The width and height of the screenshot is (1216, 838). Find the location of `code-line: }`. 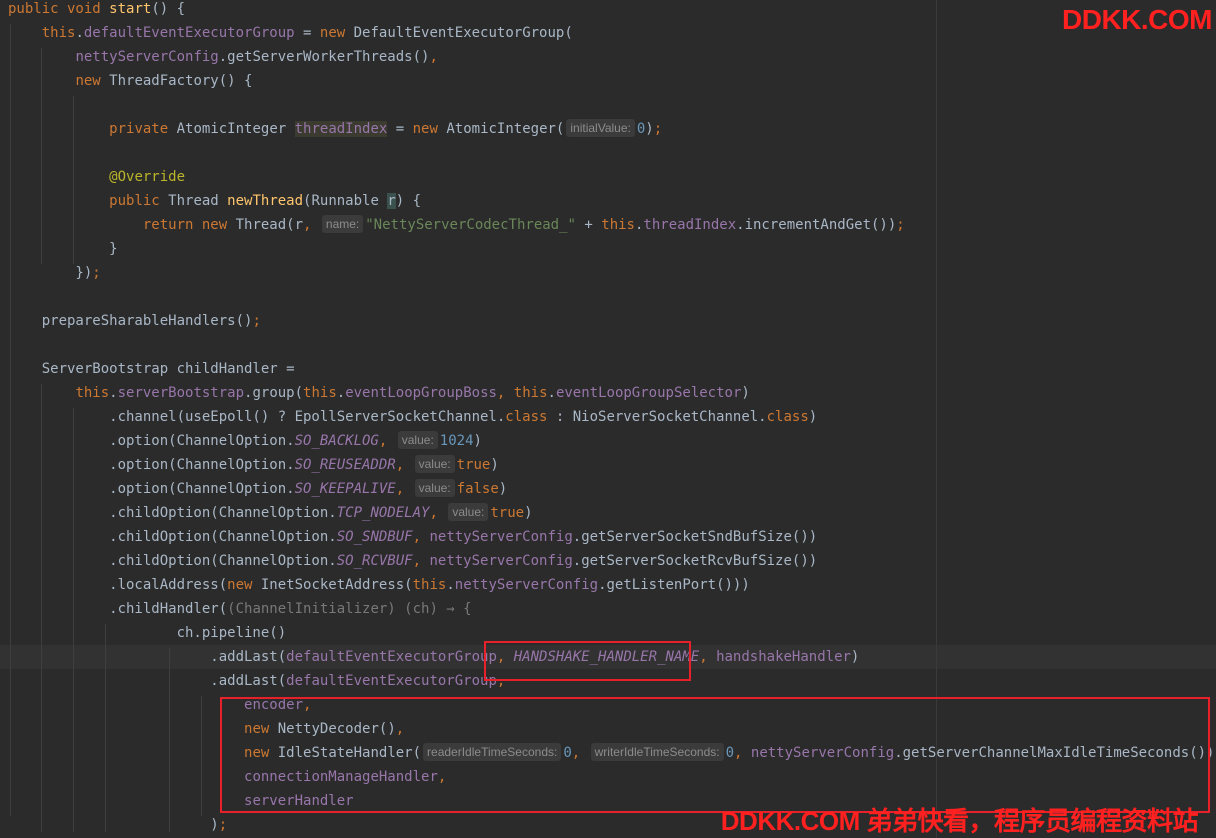

code-line: } is located at coordinates (63, 249).